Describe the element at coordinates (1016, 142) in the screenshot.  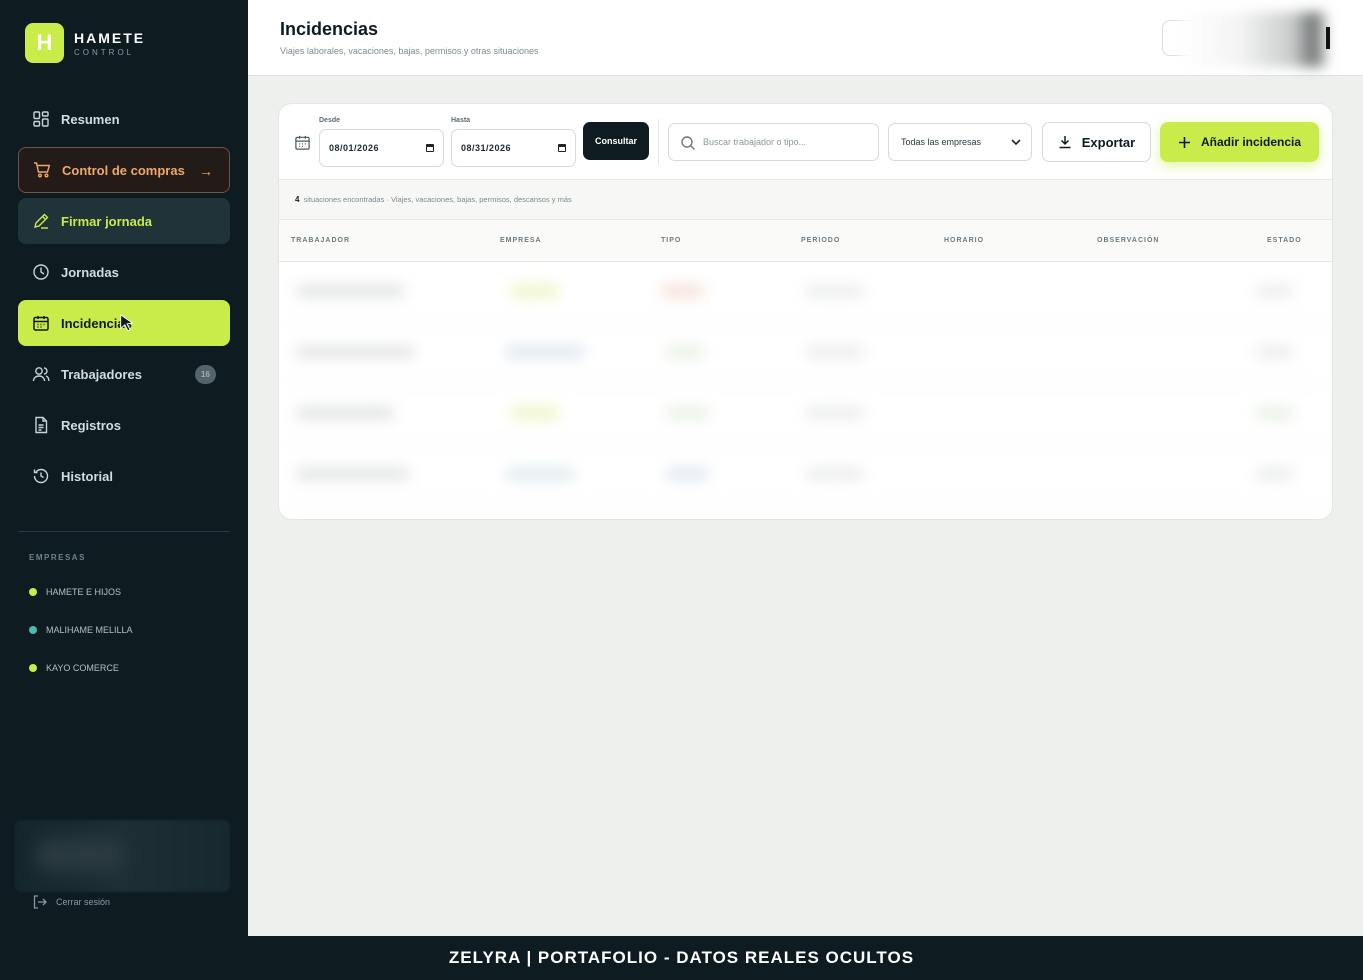
I see `chevron-down-icon` at that location.